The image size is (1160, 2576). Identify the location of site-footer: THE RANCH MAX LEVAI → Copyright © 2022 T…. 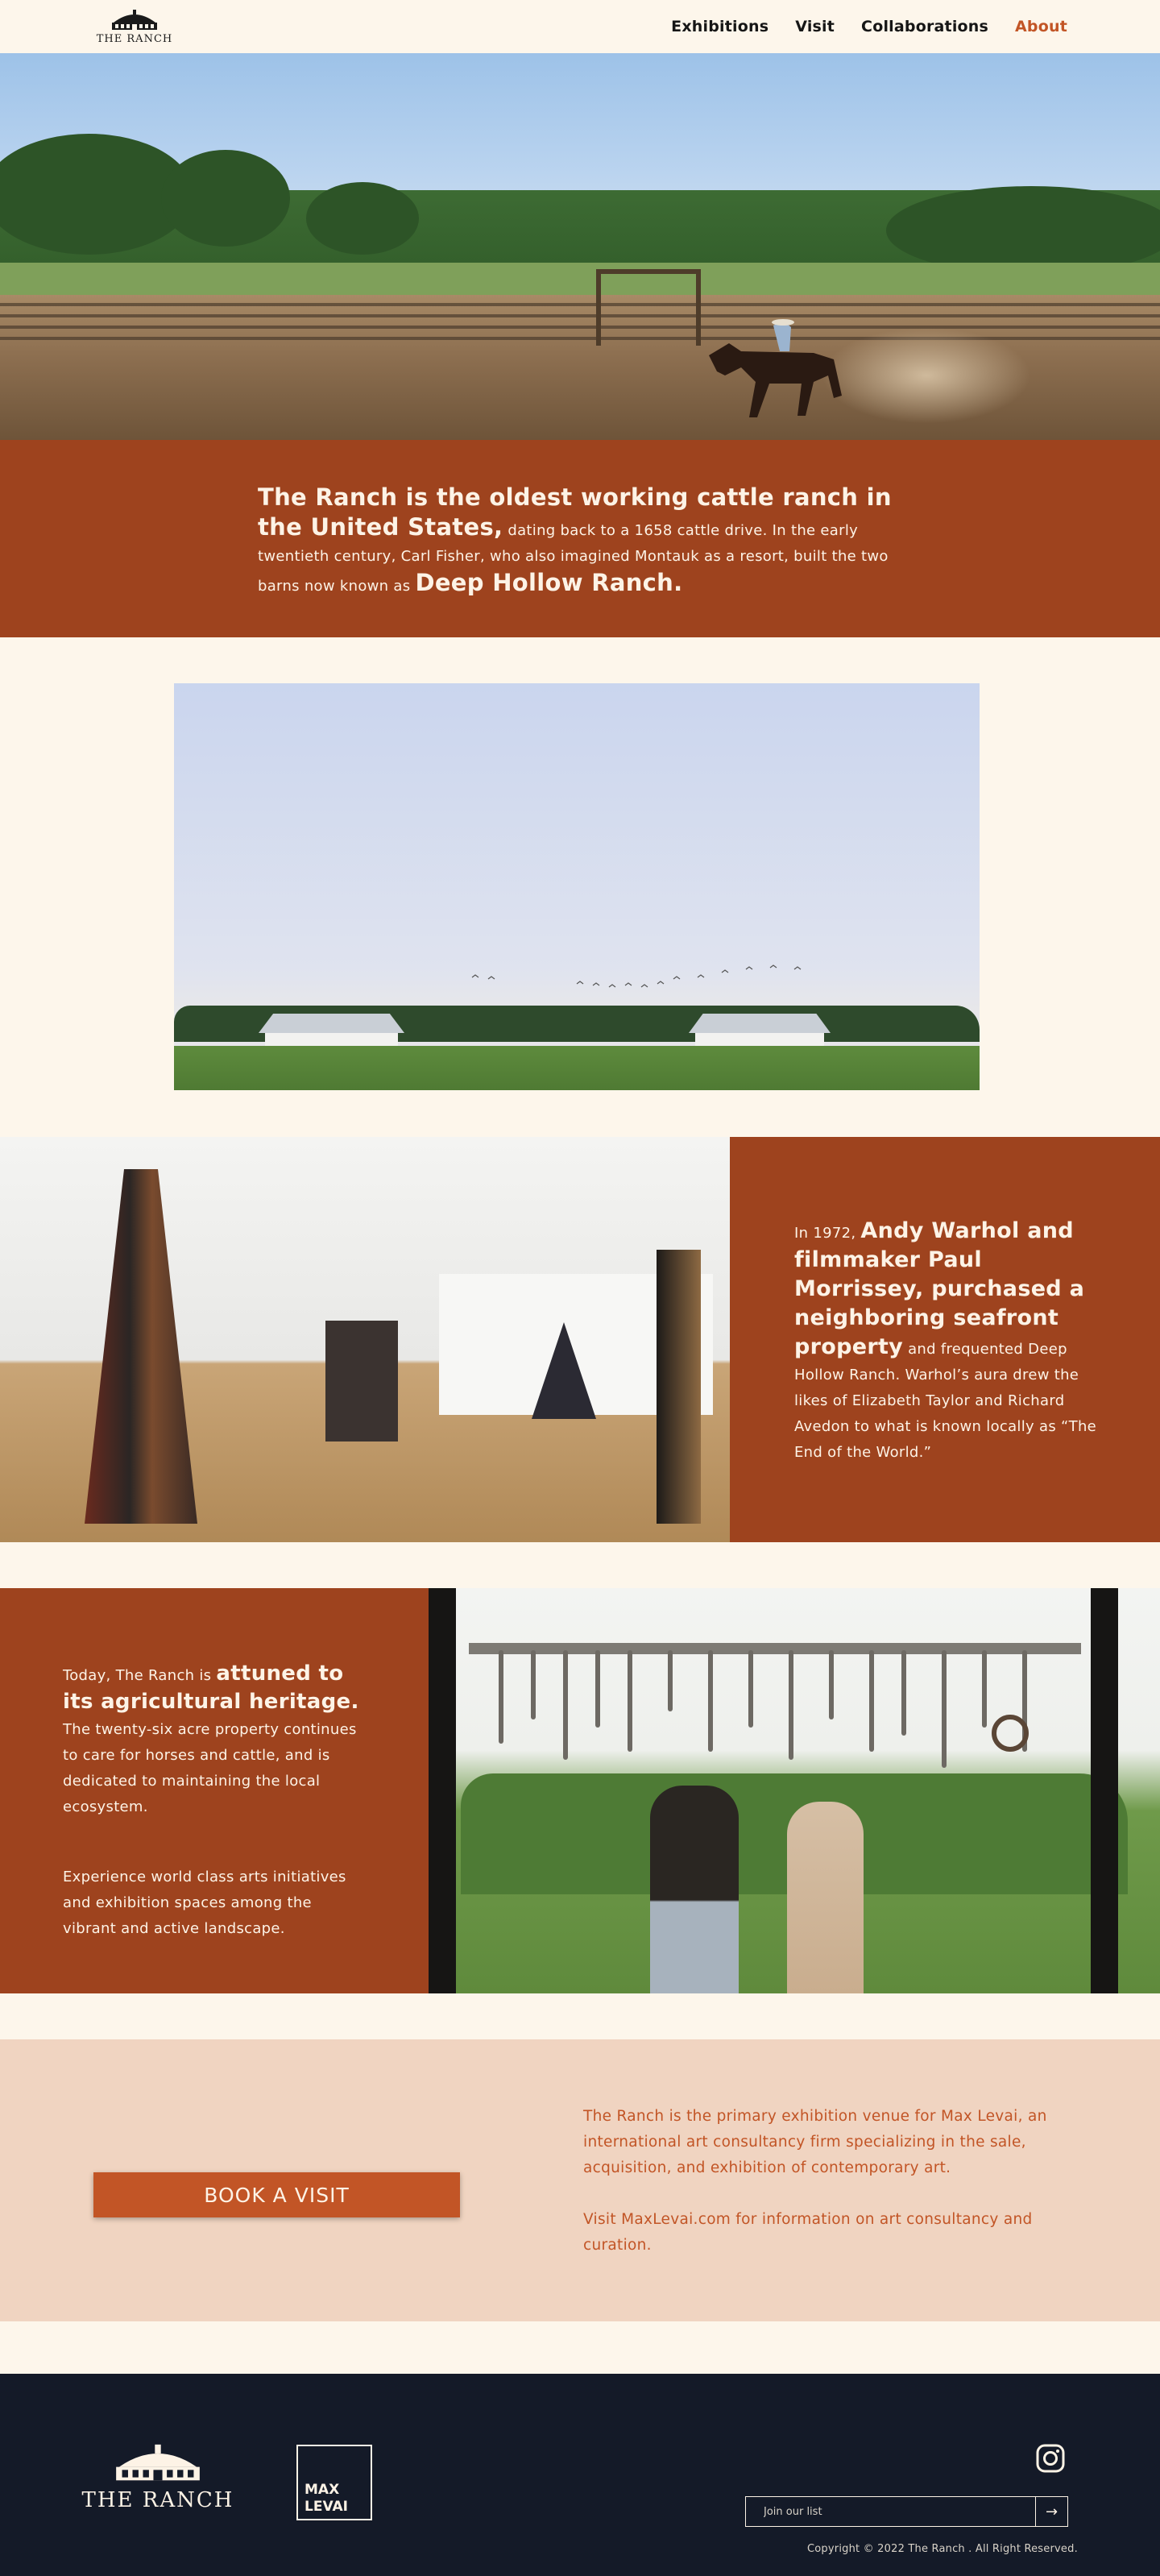
(580, 2475).